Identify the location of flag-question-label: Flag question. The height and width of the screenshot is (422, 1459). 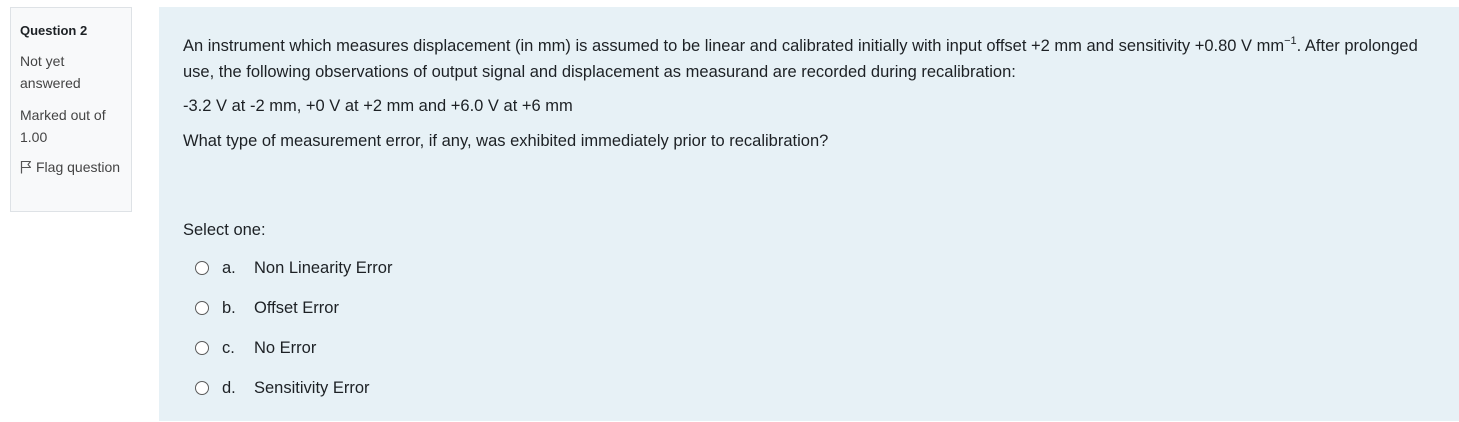
(78, 167).